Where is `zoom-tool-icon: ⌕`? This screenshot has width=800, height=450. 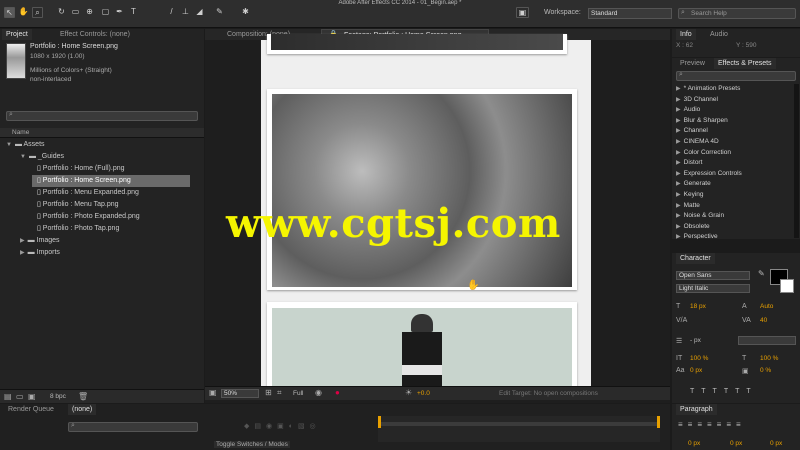
zoom-tool-icon: ⌕ is located at coordinates (37, 12).